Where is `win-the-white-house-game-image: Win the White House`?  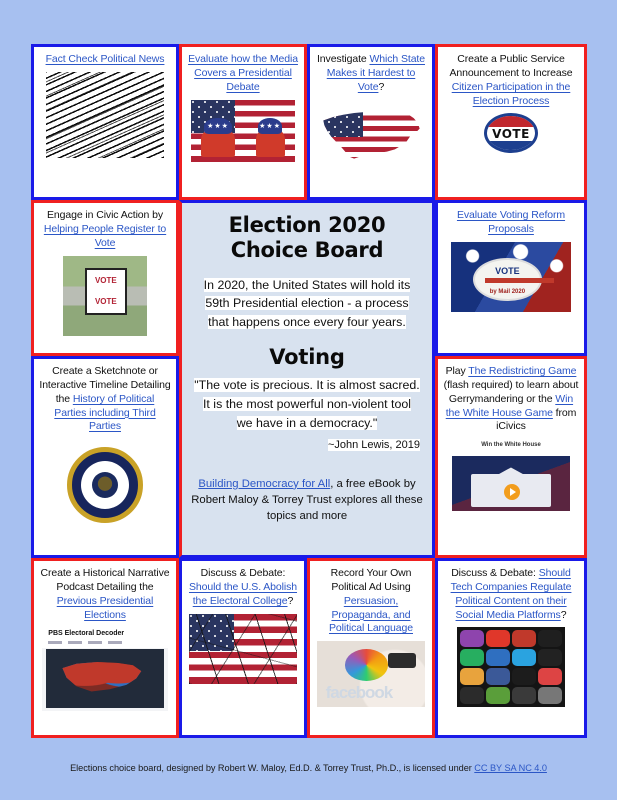
win-the-white-house-game-image: Win the White House is located at coordinates (511, 477).